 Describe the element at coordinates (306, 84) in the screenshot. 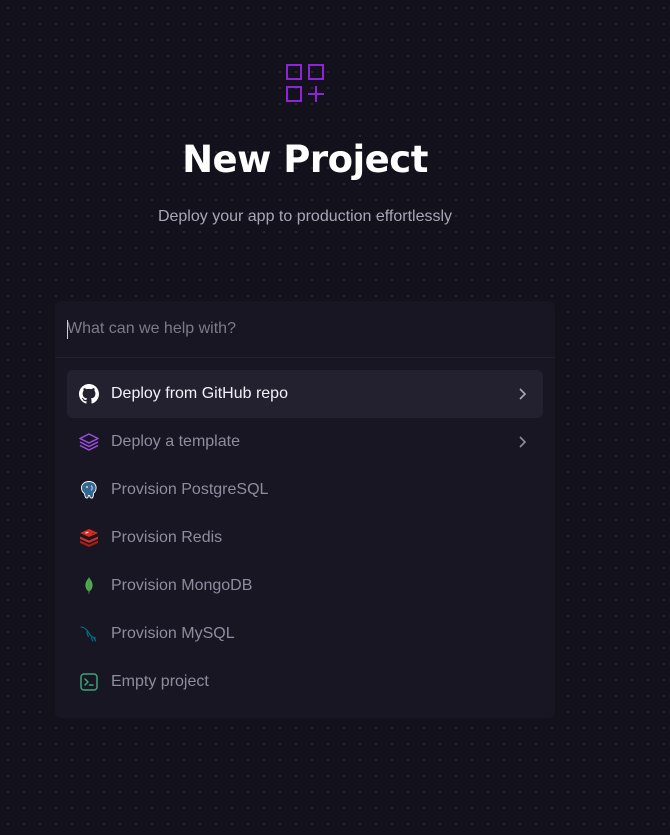

I see `apps-add-icon` at that location.